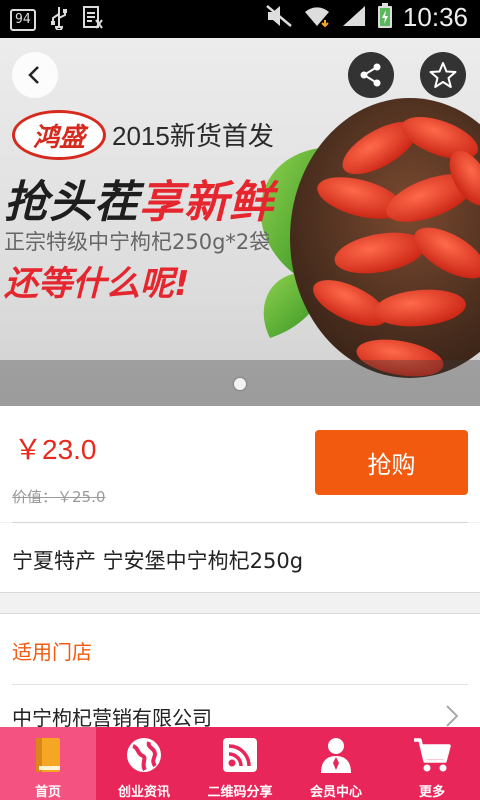 The width and height of the screenshot is (480, 800). Describe the element at coordinates (240, 384) in the screenshot. I see `pager-dot-active` at that location.